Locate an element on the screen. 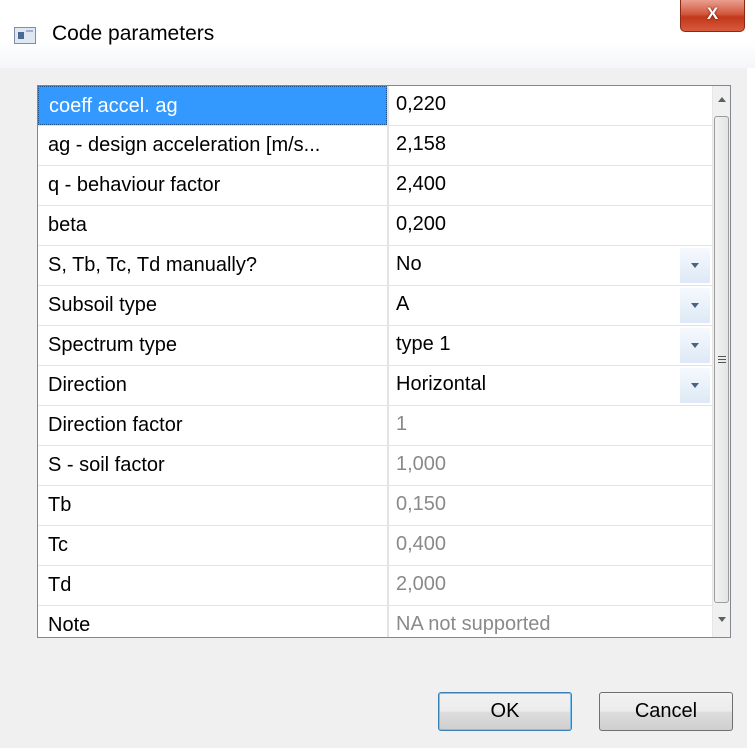 This screenshot has height=748, width=755. property-value-select: type 1 is located at coordinates (550, 345).